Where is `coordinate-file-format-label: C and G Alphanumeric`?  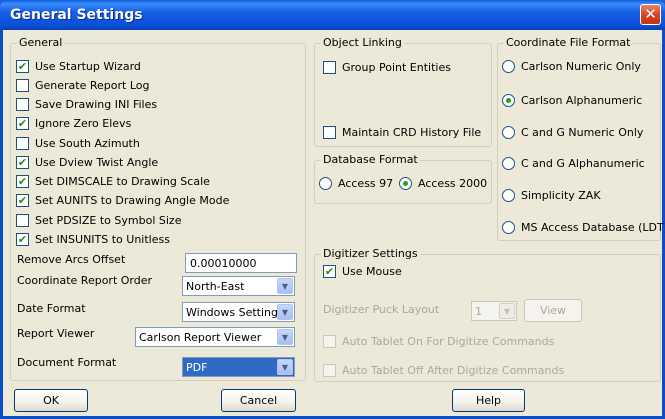 coordinate-file-format-label: C and G Alphanumeric is located at coordinates (583, 163).